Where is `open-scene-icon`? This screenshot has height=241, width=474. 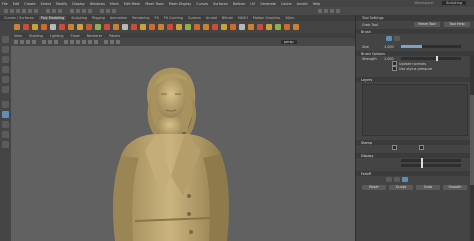 open-scene-icon is located at coordinates (18, 11).